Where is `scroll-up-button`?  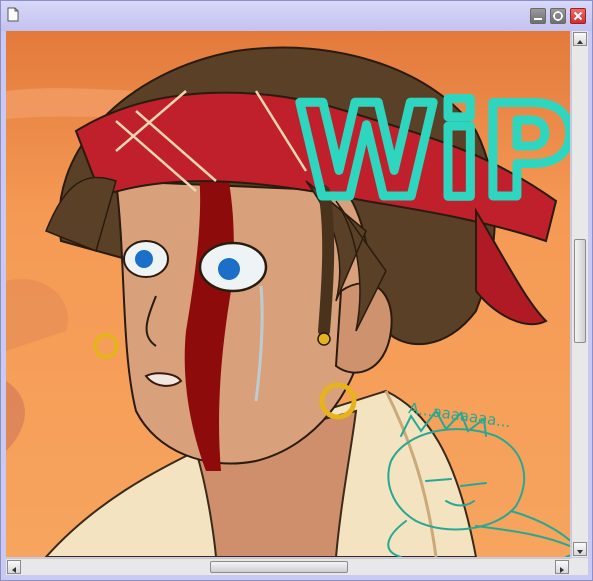
scroll-up-button is located at coordinates (580, 39).